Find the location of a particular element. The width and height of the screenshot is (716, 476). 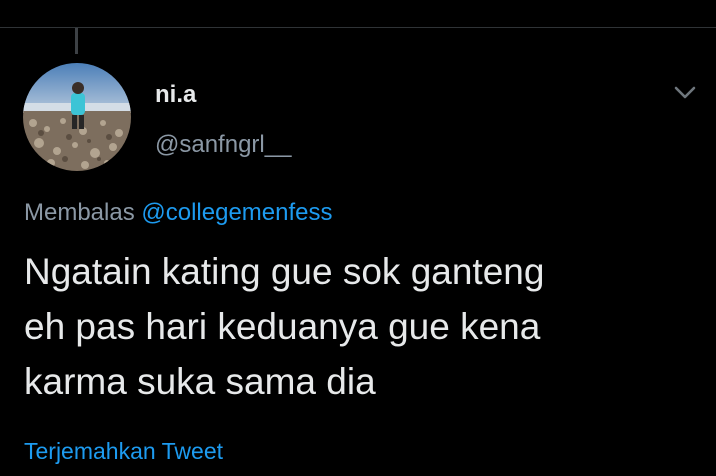

tweet-text-line: eh pas hari keduanya gue kena is located at coordinates (282, 326).